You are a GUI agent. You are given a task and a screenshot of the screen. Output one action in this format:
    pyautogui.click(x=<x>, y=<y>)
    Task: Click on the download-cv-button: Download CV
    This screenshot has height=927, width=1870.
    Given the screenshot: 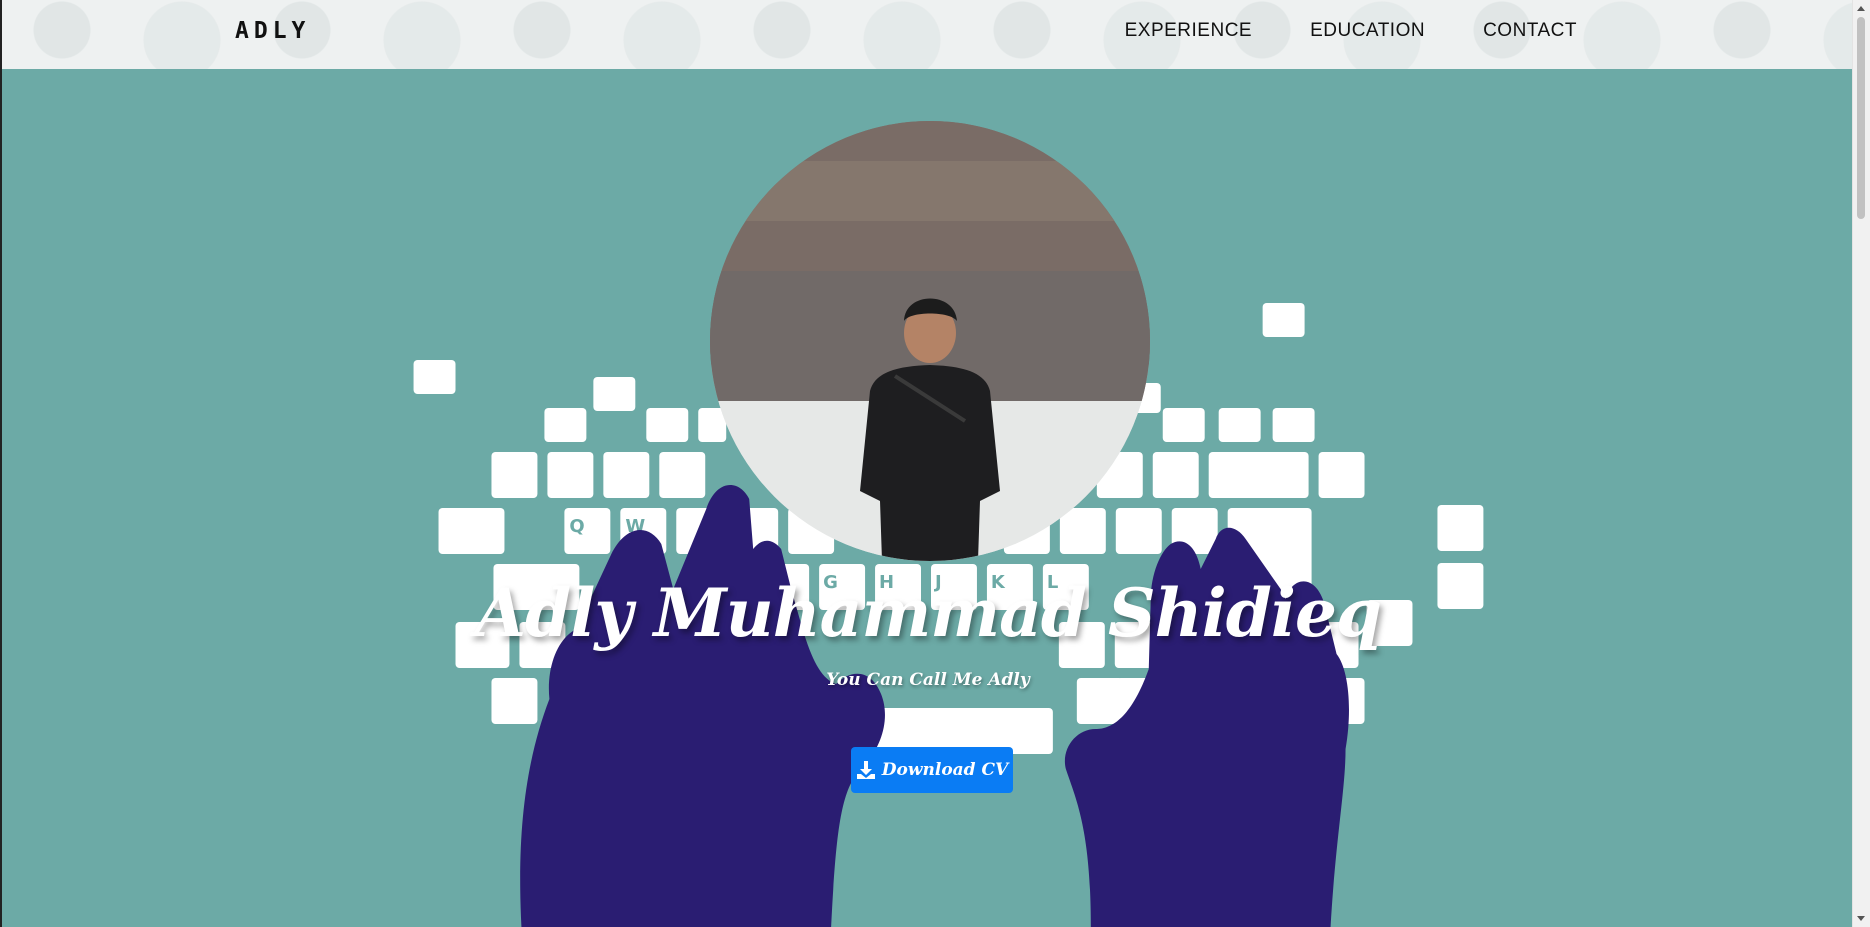 What is the action you would take?
    pyautogui.click(x=932, y=770)
    